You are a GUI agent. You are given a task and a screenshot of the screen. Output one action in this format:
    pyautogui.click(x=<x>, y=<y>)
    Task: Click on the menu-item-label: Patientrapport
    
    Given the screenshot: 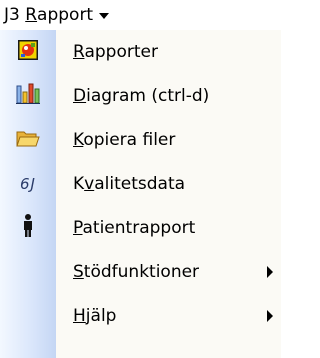 What is the action you would take?
    pyautogui.click(x=134, y=228)
    